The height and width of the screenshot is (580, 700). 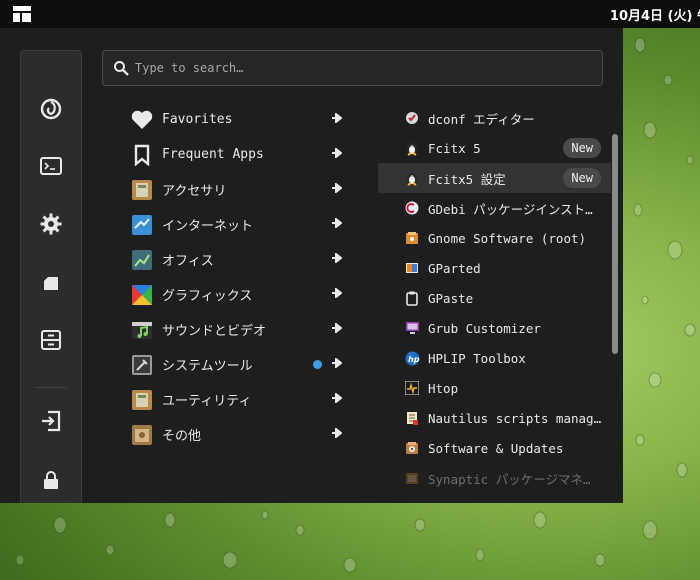 I want to click on sidebar-file-cabinet, so click(x=51, y=340).